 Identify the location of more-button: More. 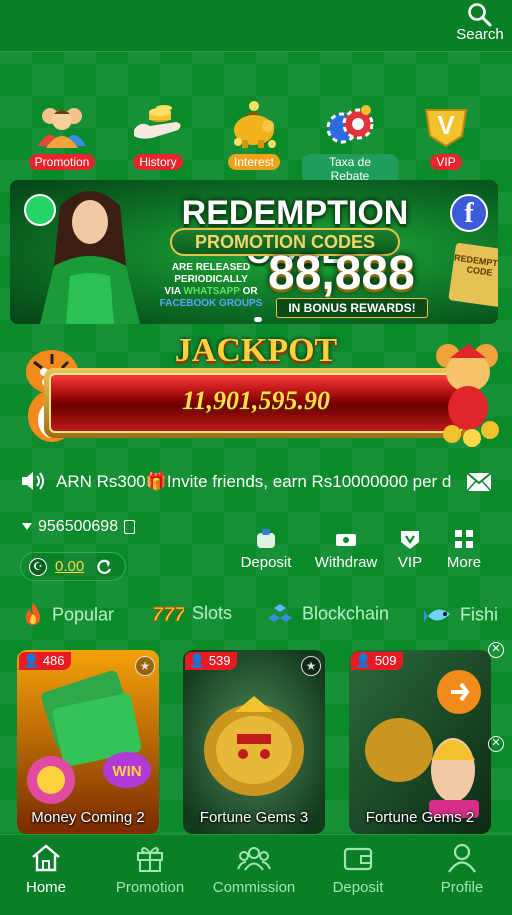
(464, 549).